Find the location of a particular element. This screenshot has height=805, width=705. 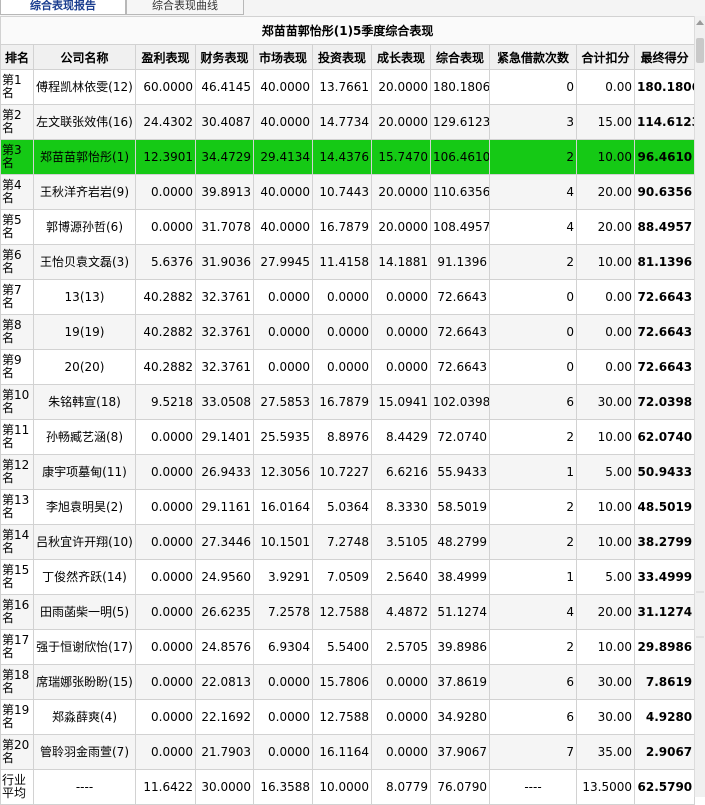

value-cell: 11.6422 is located at coordinates (165, 787).